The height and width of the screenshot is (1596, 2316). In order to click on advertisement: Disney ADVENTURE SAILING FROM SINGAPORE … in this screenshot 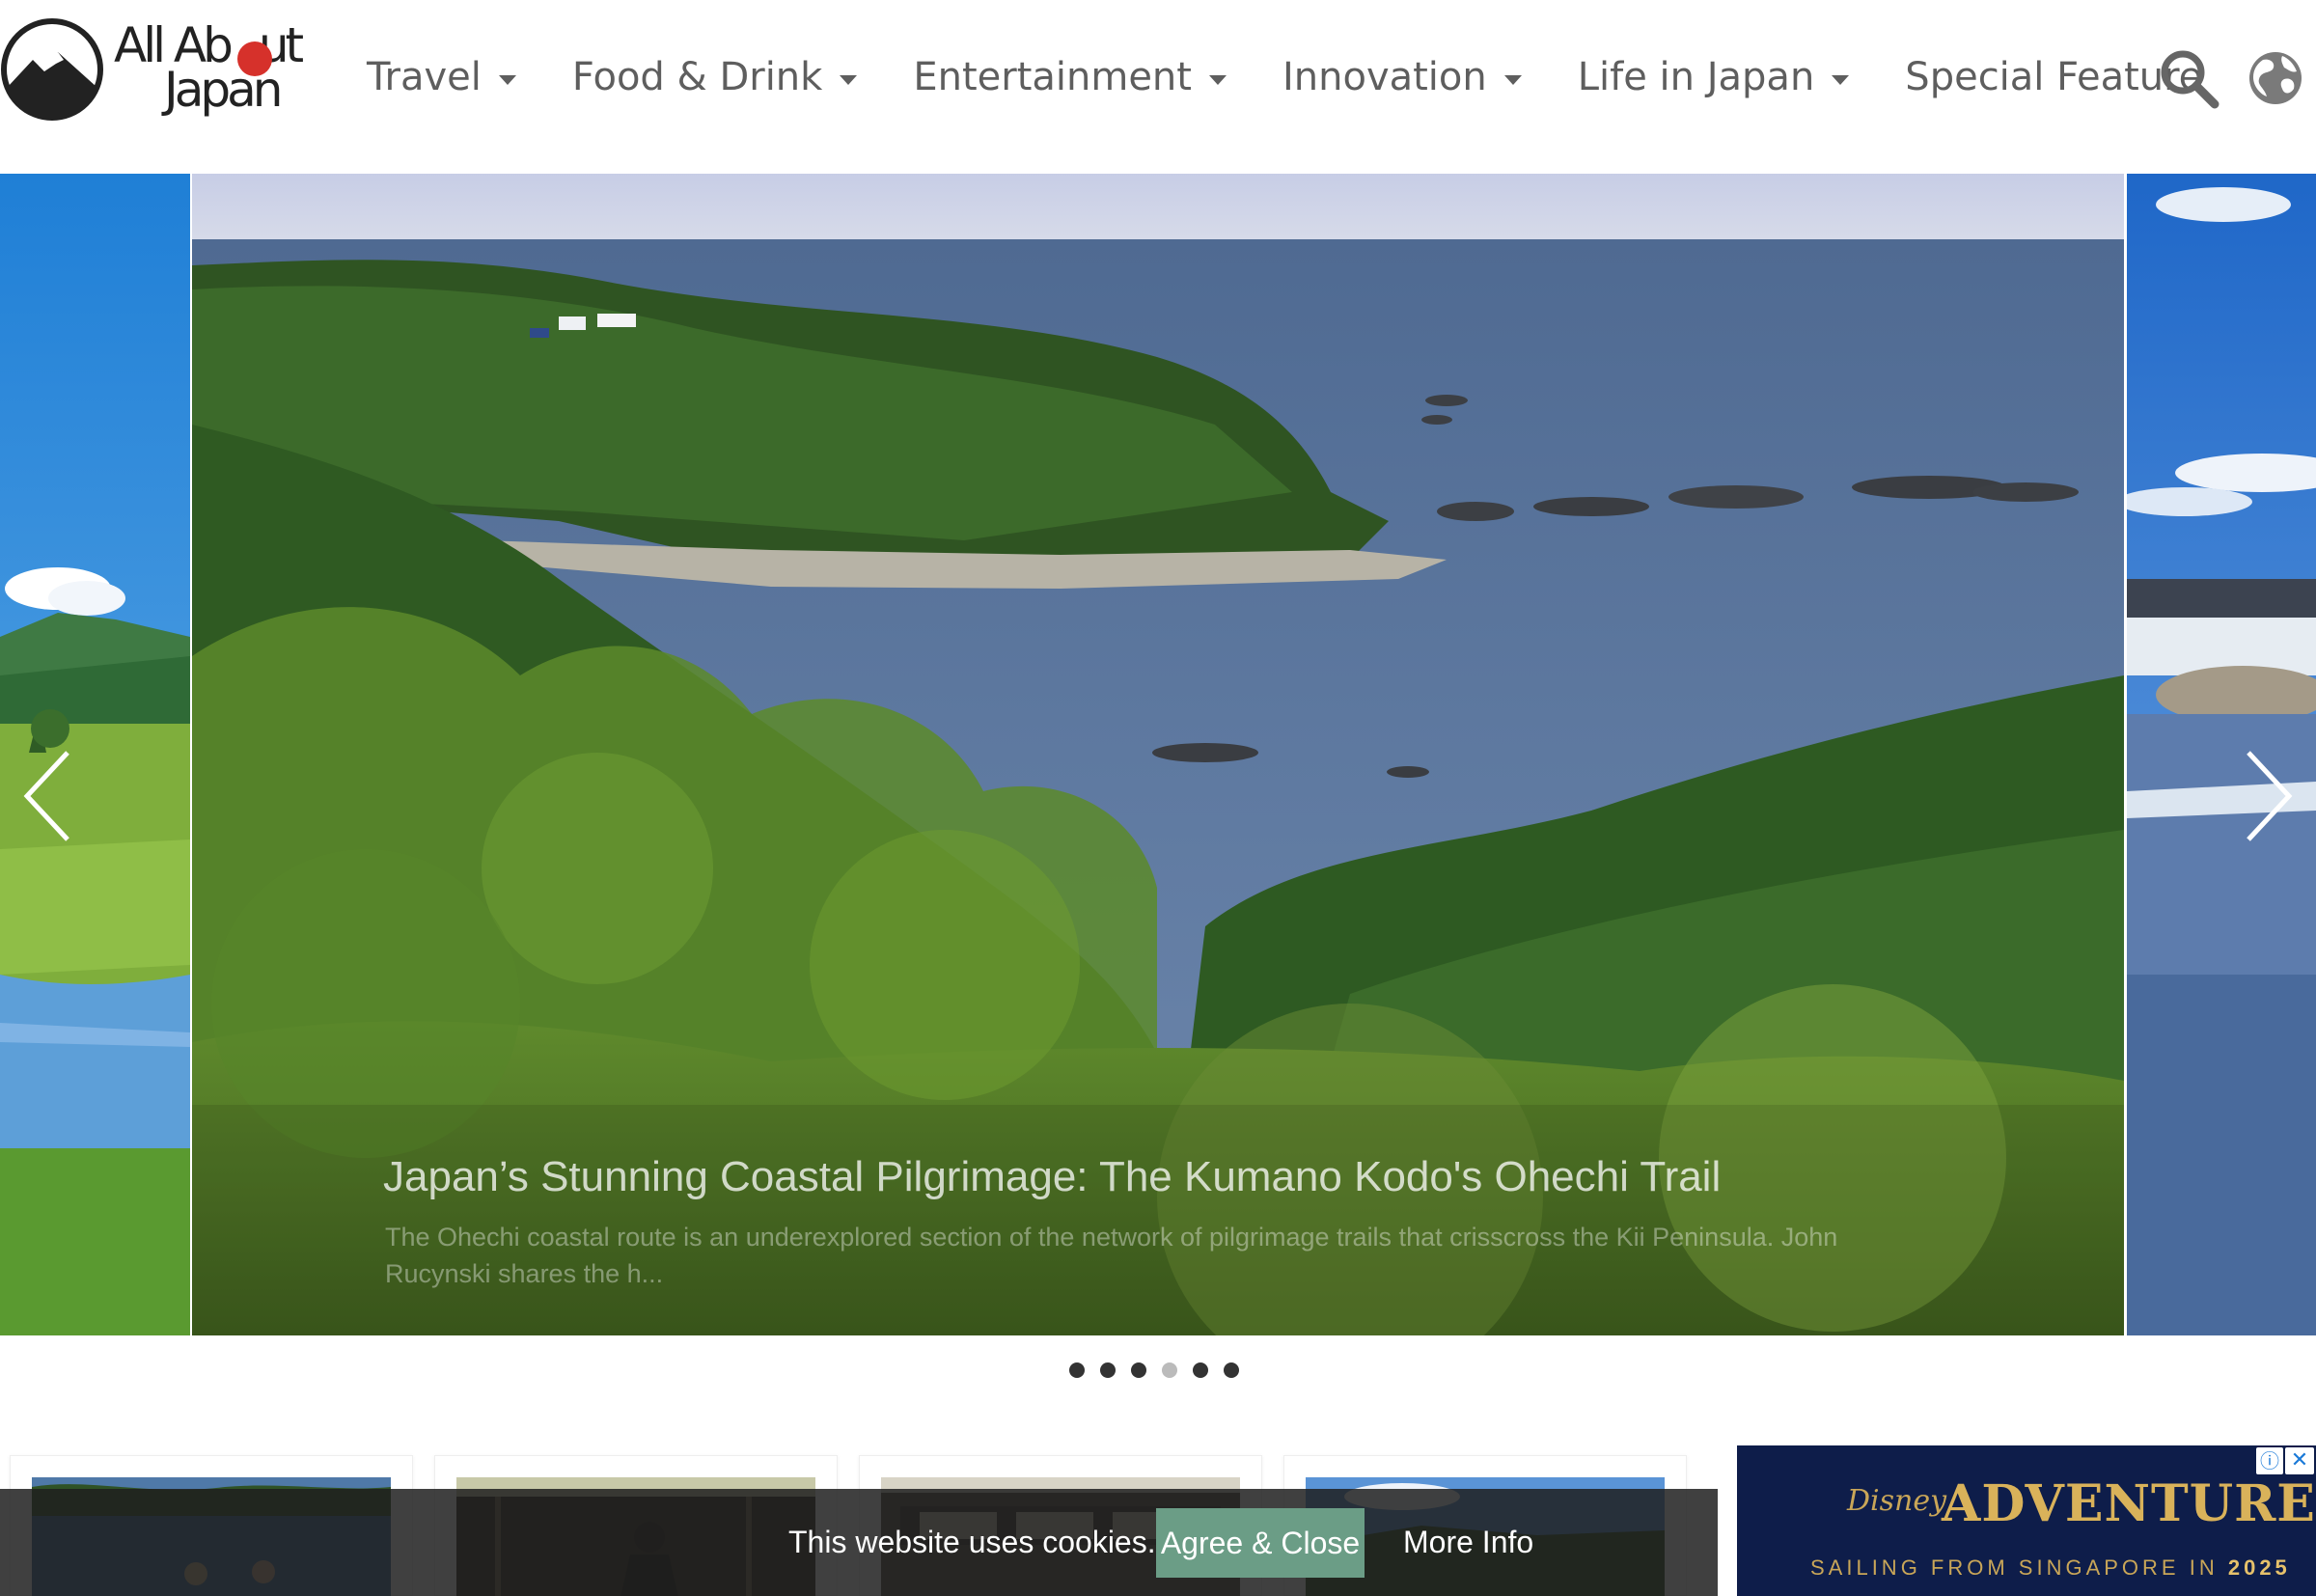, I will do `click(2026, 1521)`.